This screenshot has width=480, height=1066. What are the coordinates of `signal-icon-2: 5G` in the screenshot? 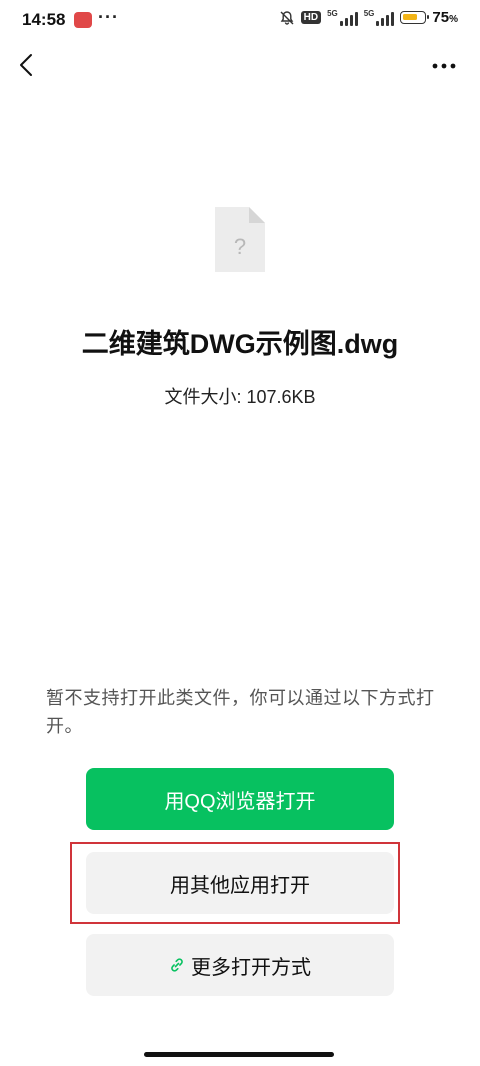 It's located at (379, 17).